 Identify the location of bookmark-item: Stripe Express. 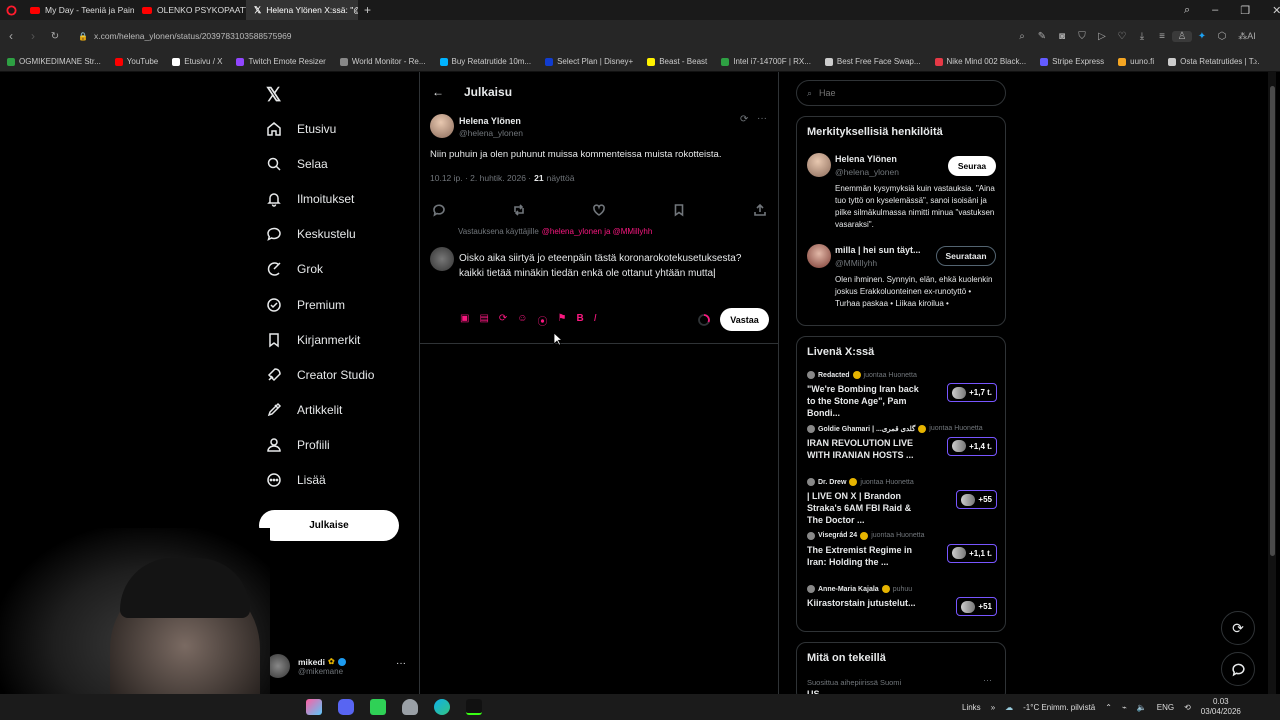
(1072, 61).